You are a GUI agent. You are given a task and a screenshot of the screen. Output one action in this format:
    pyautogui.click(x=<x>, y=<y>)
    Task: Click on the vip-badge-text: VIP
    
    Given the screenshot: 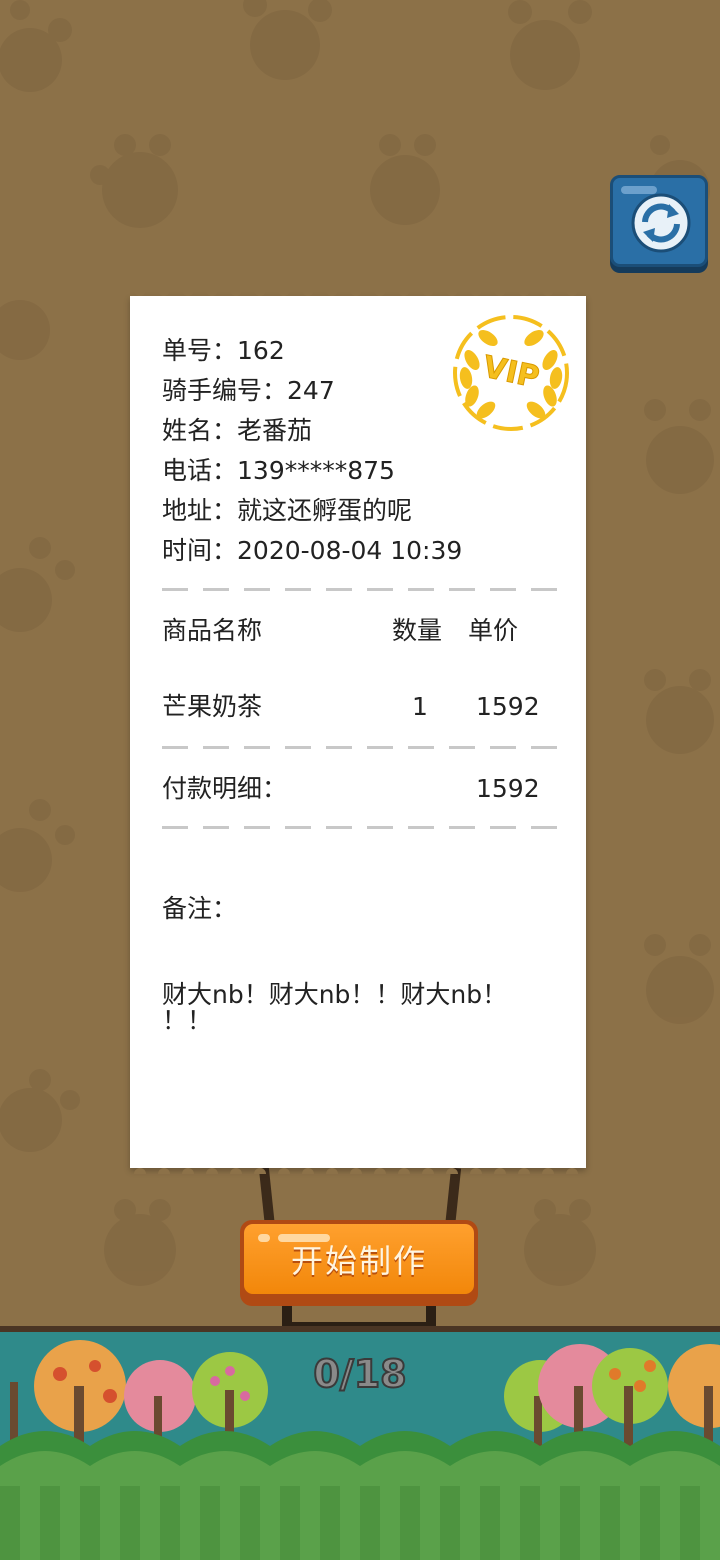 What is the action you would take?
    pyautogui.click(x=511, y=373)
    